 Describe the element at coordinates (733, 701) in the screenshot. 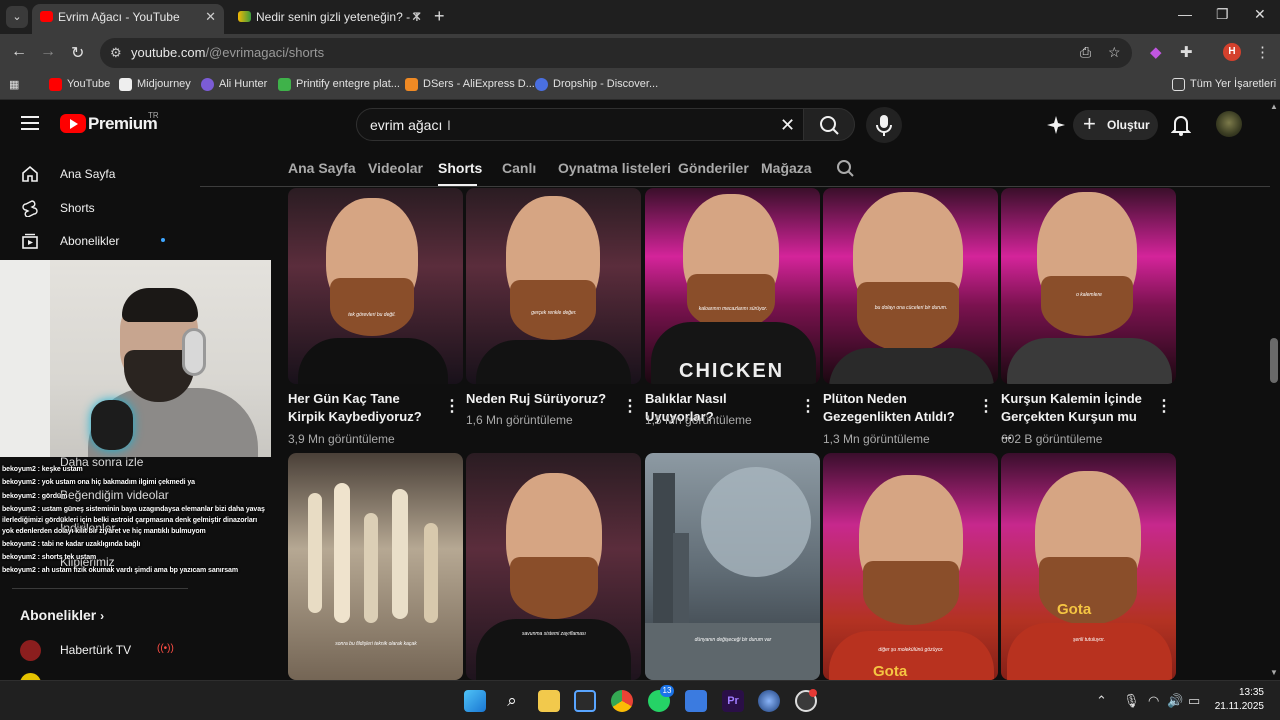

I see `premiere-icon: Pr` at that location.